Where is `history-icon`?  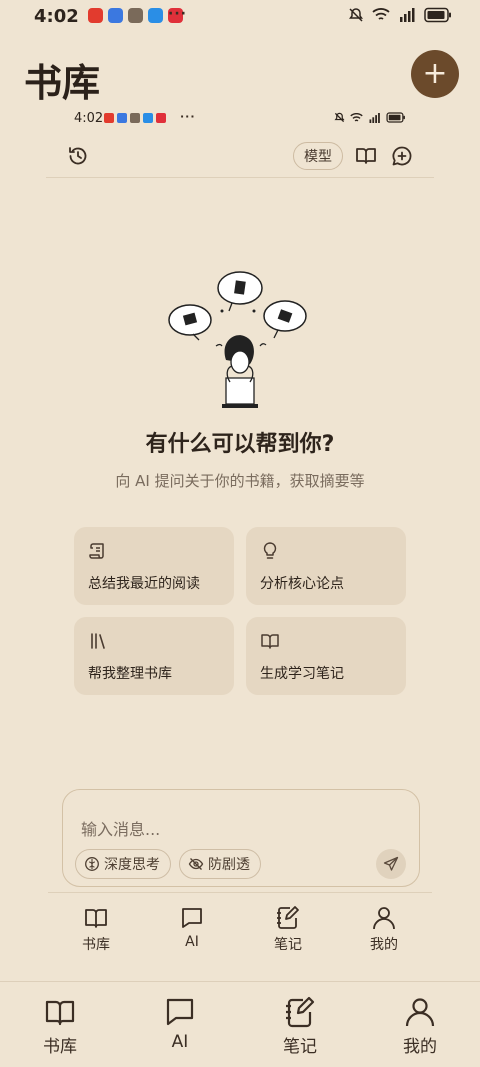 history-icon is located at coordinates (78, 156).